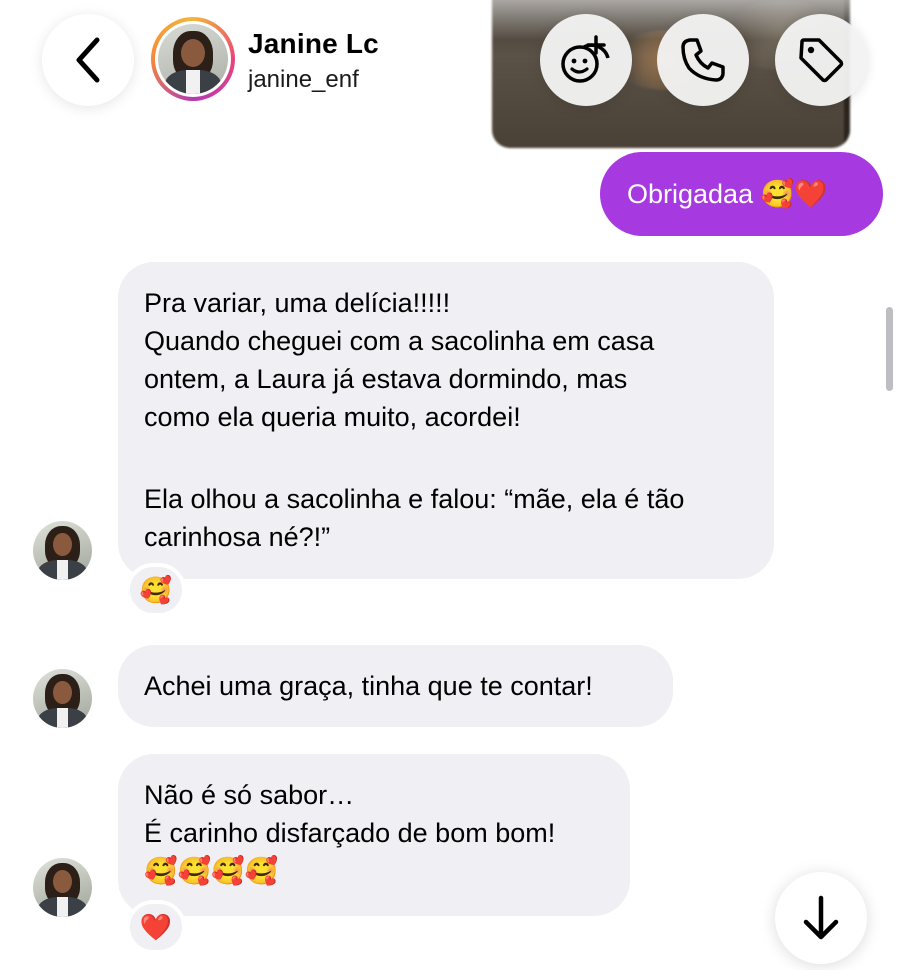 Image resolution: width=900 pixels, height=970 pixels. What do you see at coordinates (889, 349) in the screenshot?
I see `scrollbar` at bounding box center [889, 349].